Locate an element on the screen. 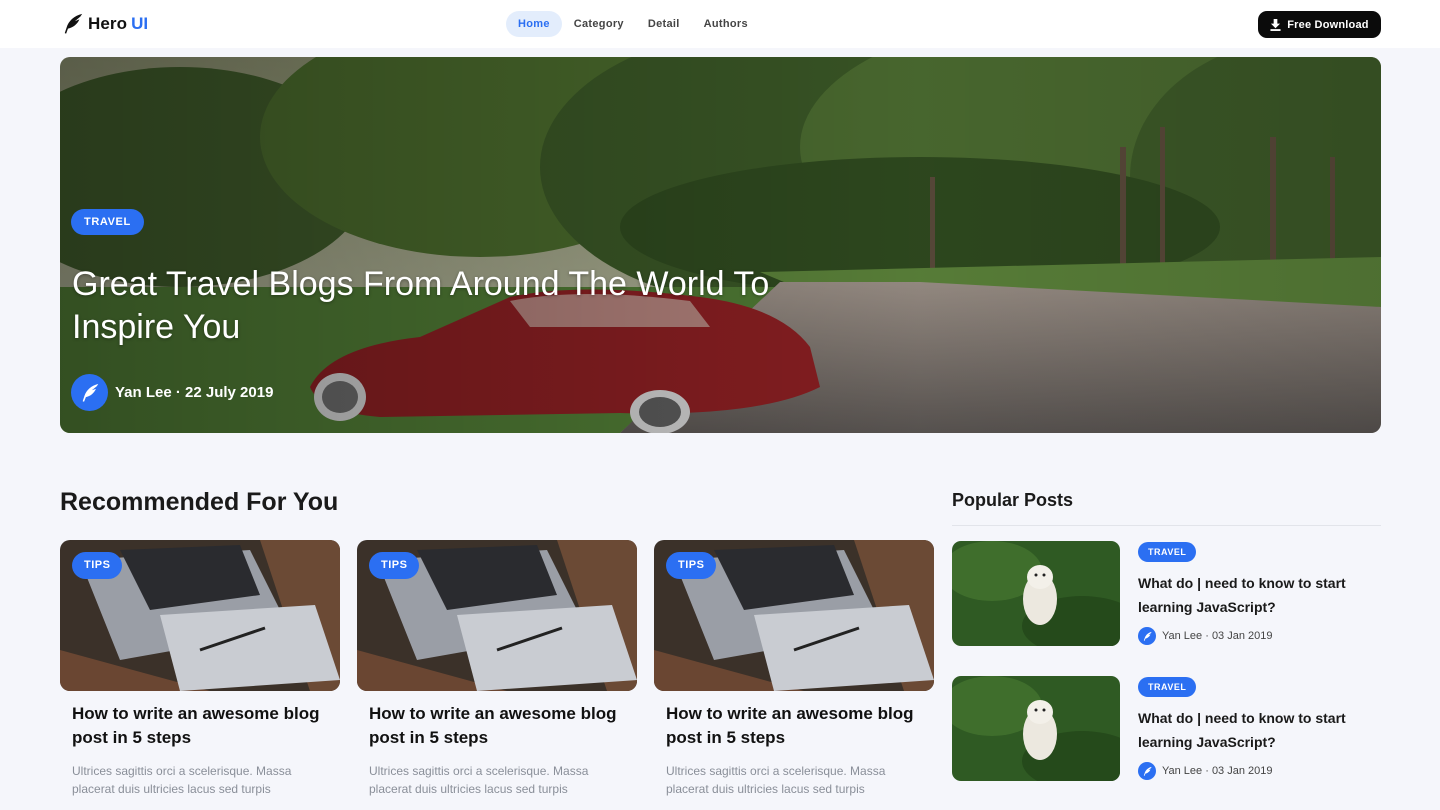  popular-divider is located at coordinates (1166, 525).